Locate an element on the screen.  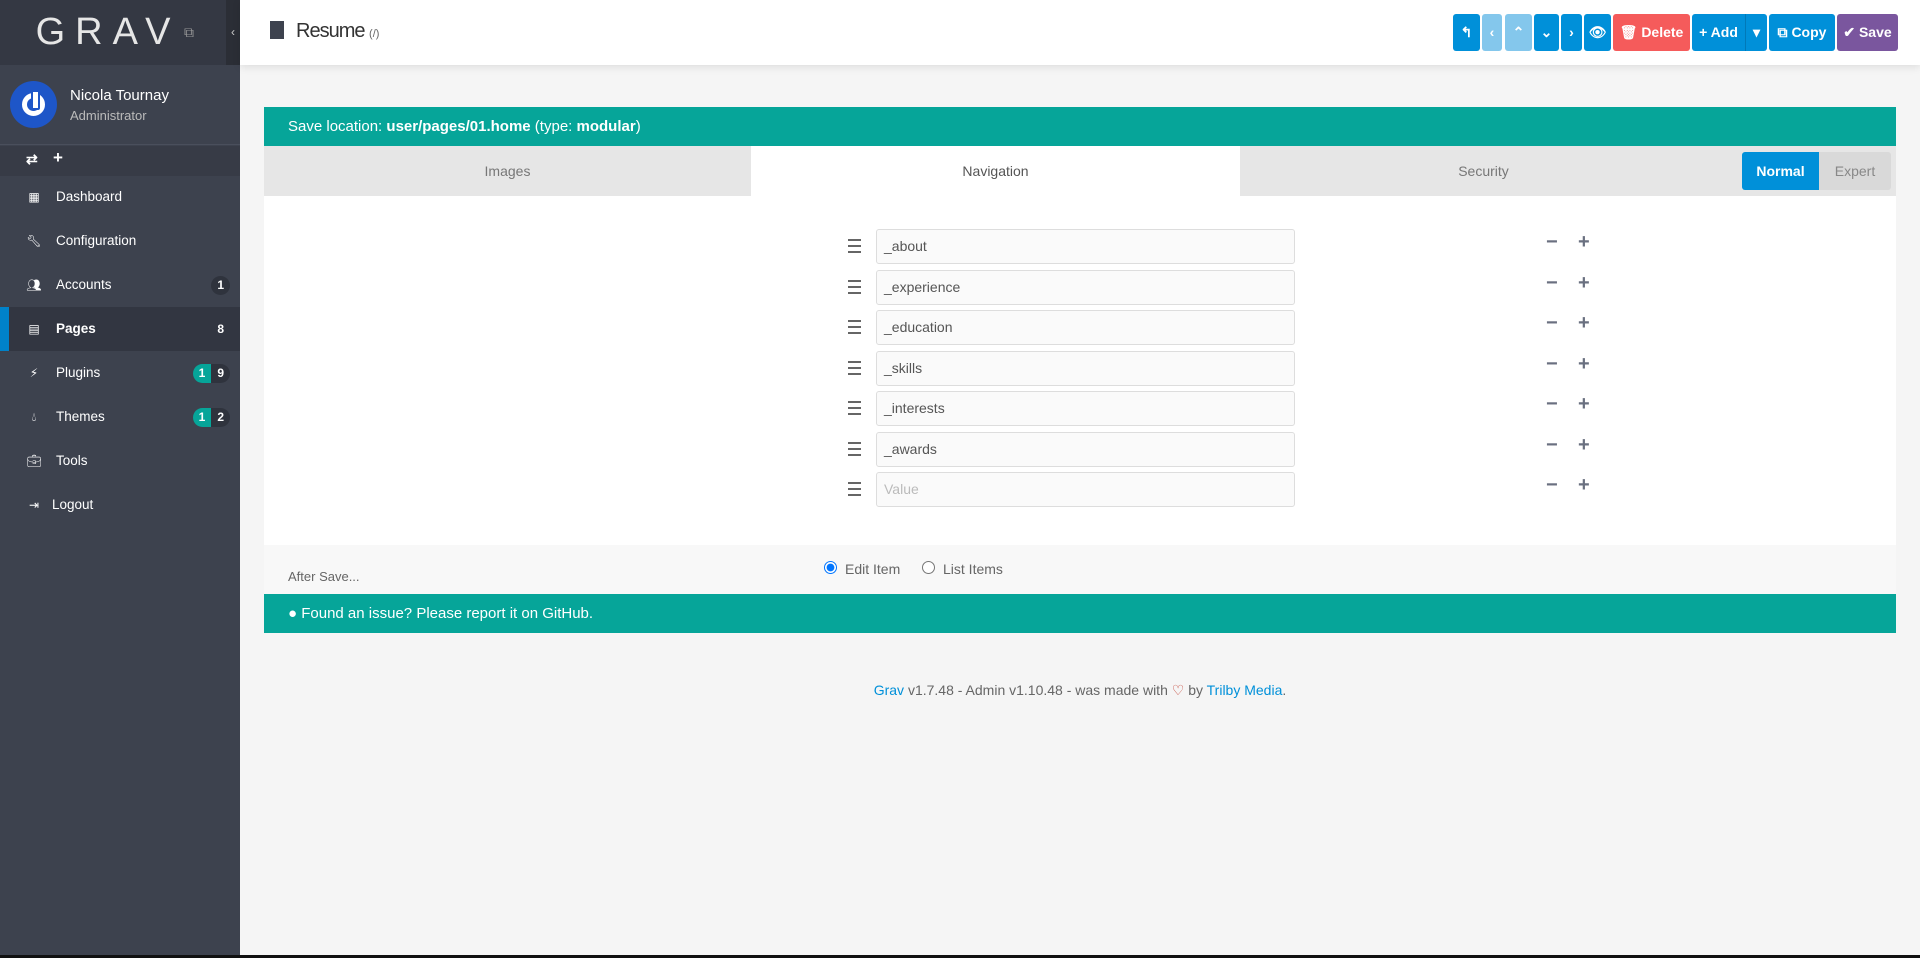
after-save-row: After Save... Edit Item List Items is located at coordinates (1080, 569).